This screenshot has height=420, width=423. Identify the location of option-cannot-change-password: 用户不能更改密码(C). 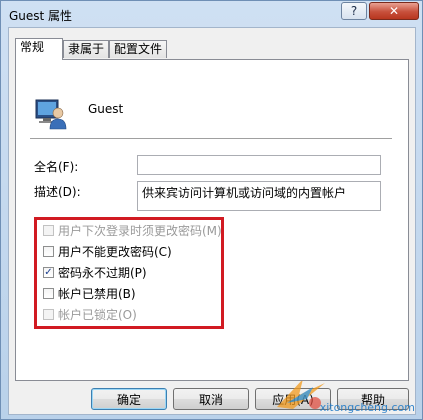
(107, 251).